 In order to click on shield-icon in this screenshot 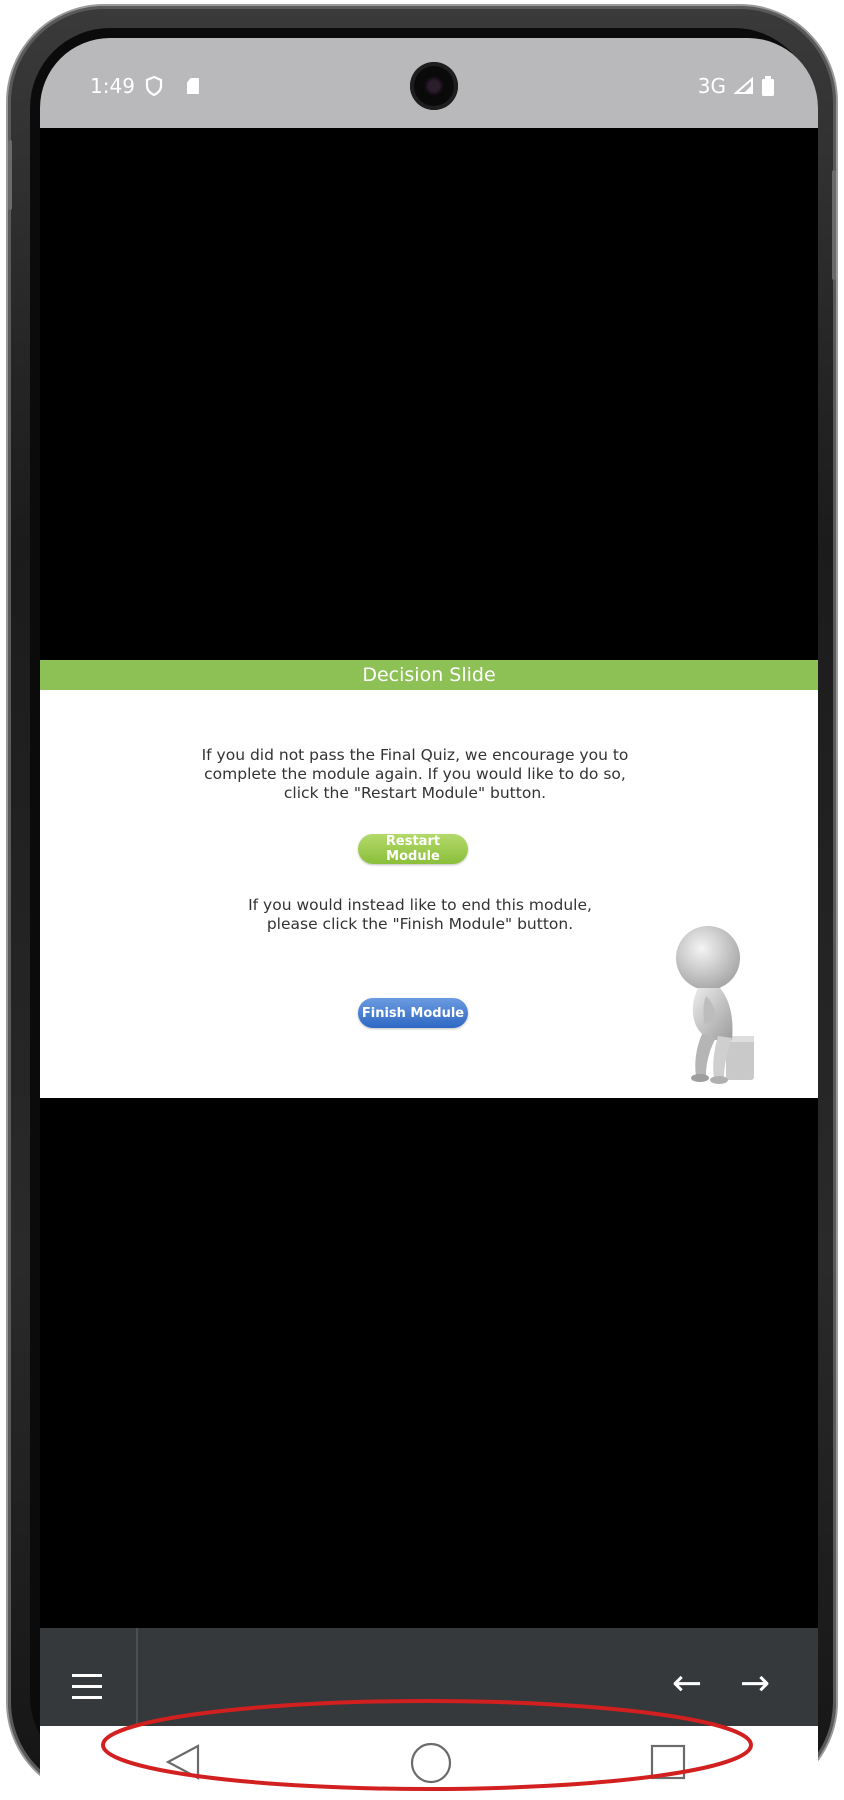, I will do `click(154, 86)`.